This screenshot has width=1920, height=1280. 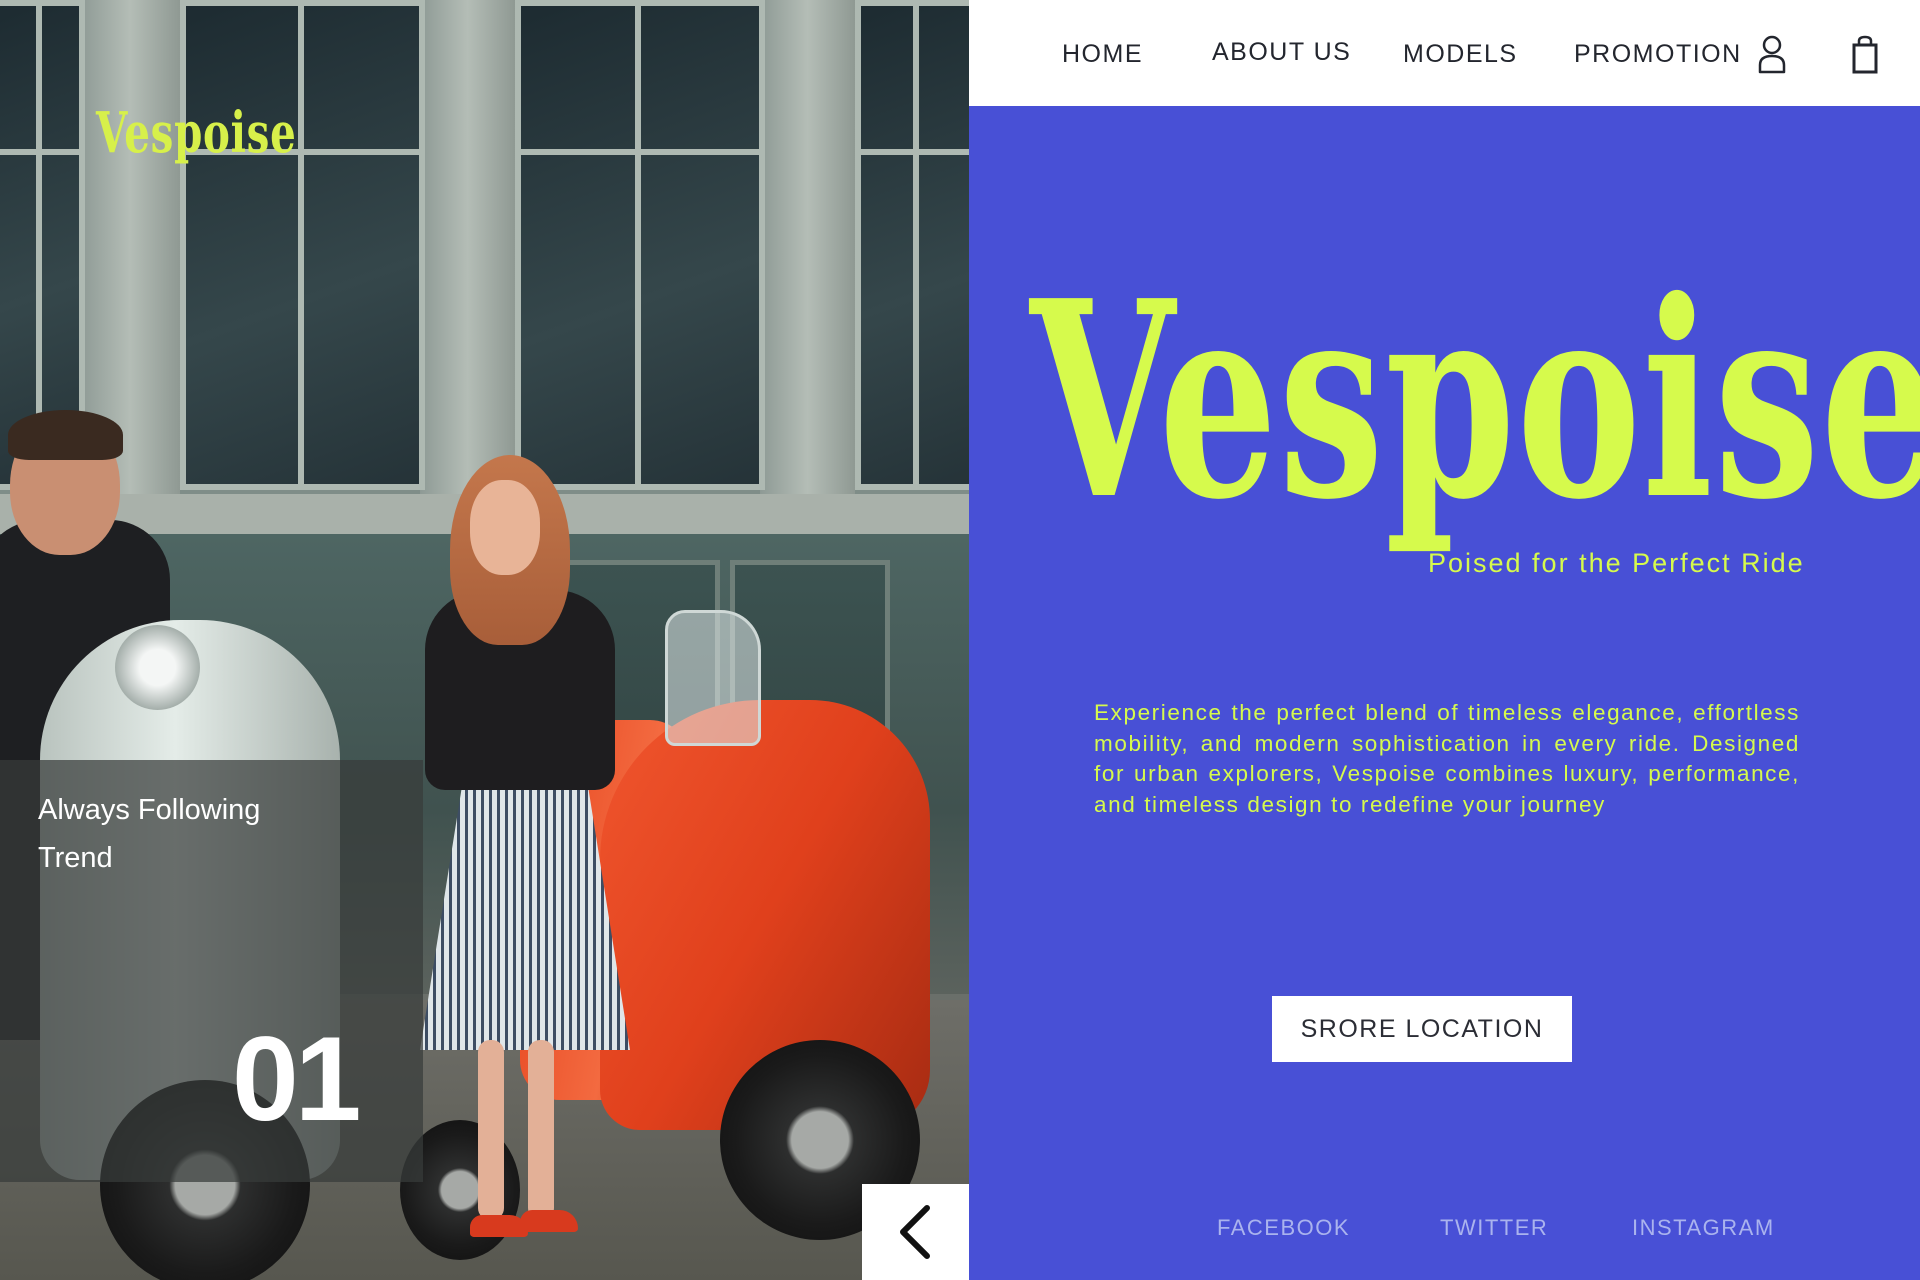 What do you see at coordinates (1283, 1228) in the screenshot?
I see `facebook-link: FACEBOOK` at bounding box center [1283, 1228].